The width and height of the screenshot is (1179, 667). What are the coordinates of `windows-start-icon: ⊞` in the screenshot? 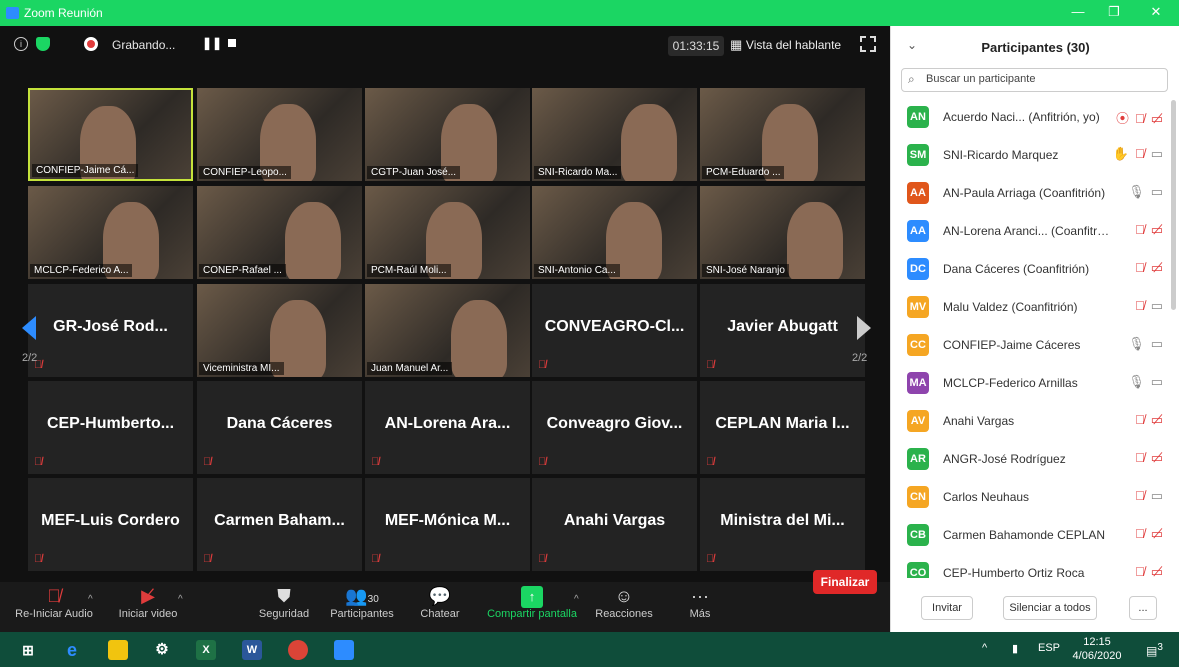 It's located at (28, 650).